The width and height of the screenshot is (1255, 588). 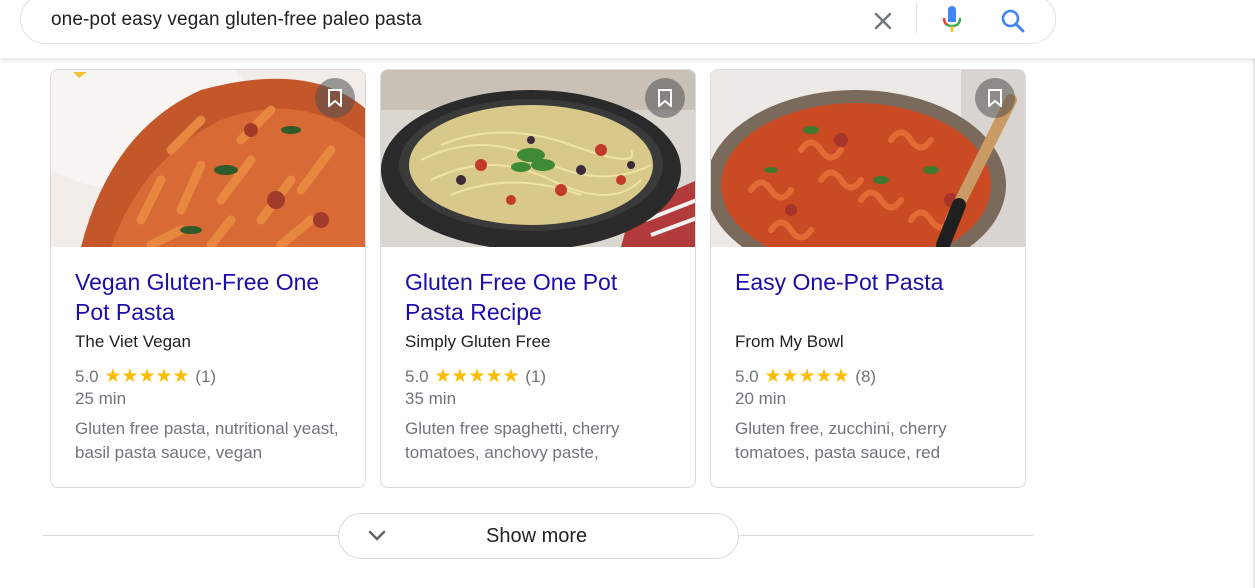 What do you see at coordinates (431, 398) in the screenshot?
I see `recipe-time: 35 min` at bounding box center [431, 398].